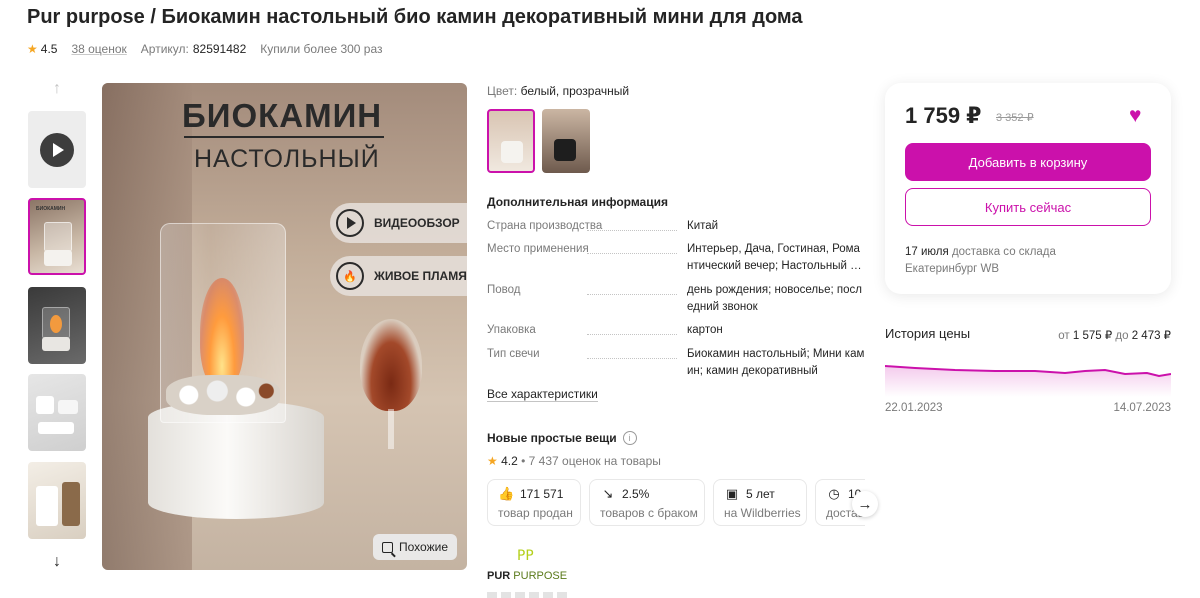  Describe the element at coordinates (705, 330) in the screenshot. I see `spec-value: картон` at that location.